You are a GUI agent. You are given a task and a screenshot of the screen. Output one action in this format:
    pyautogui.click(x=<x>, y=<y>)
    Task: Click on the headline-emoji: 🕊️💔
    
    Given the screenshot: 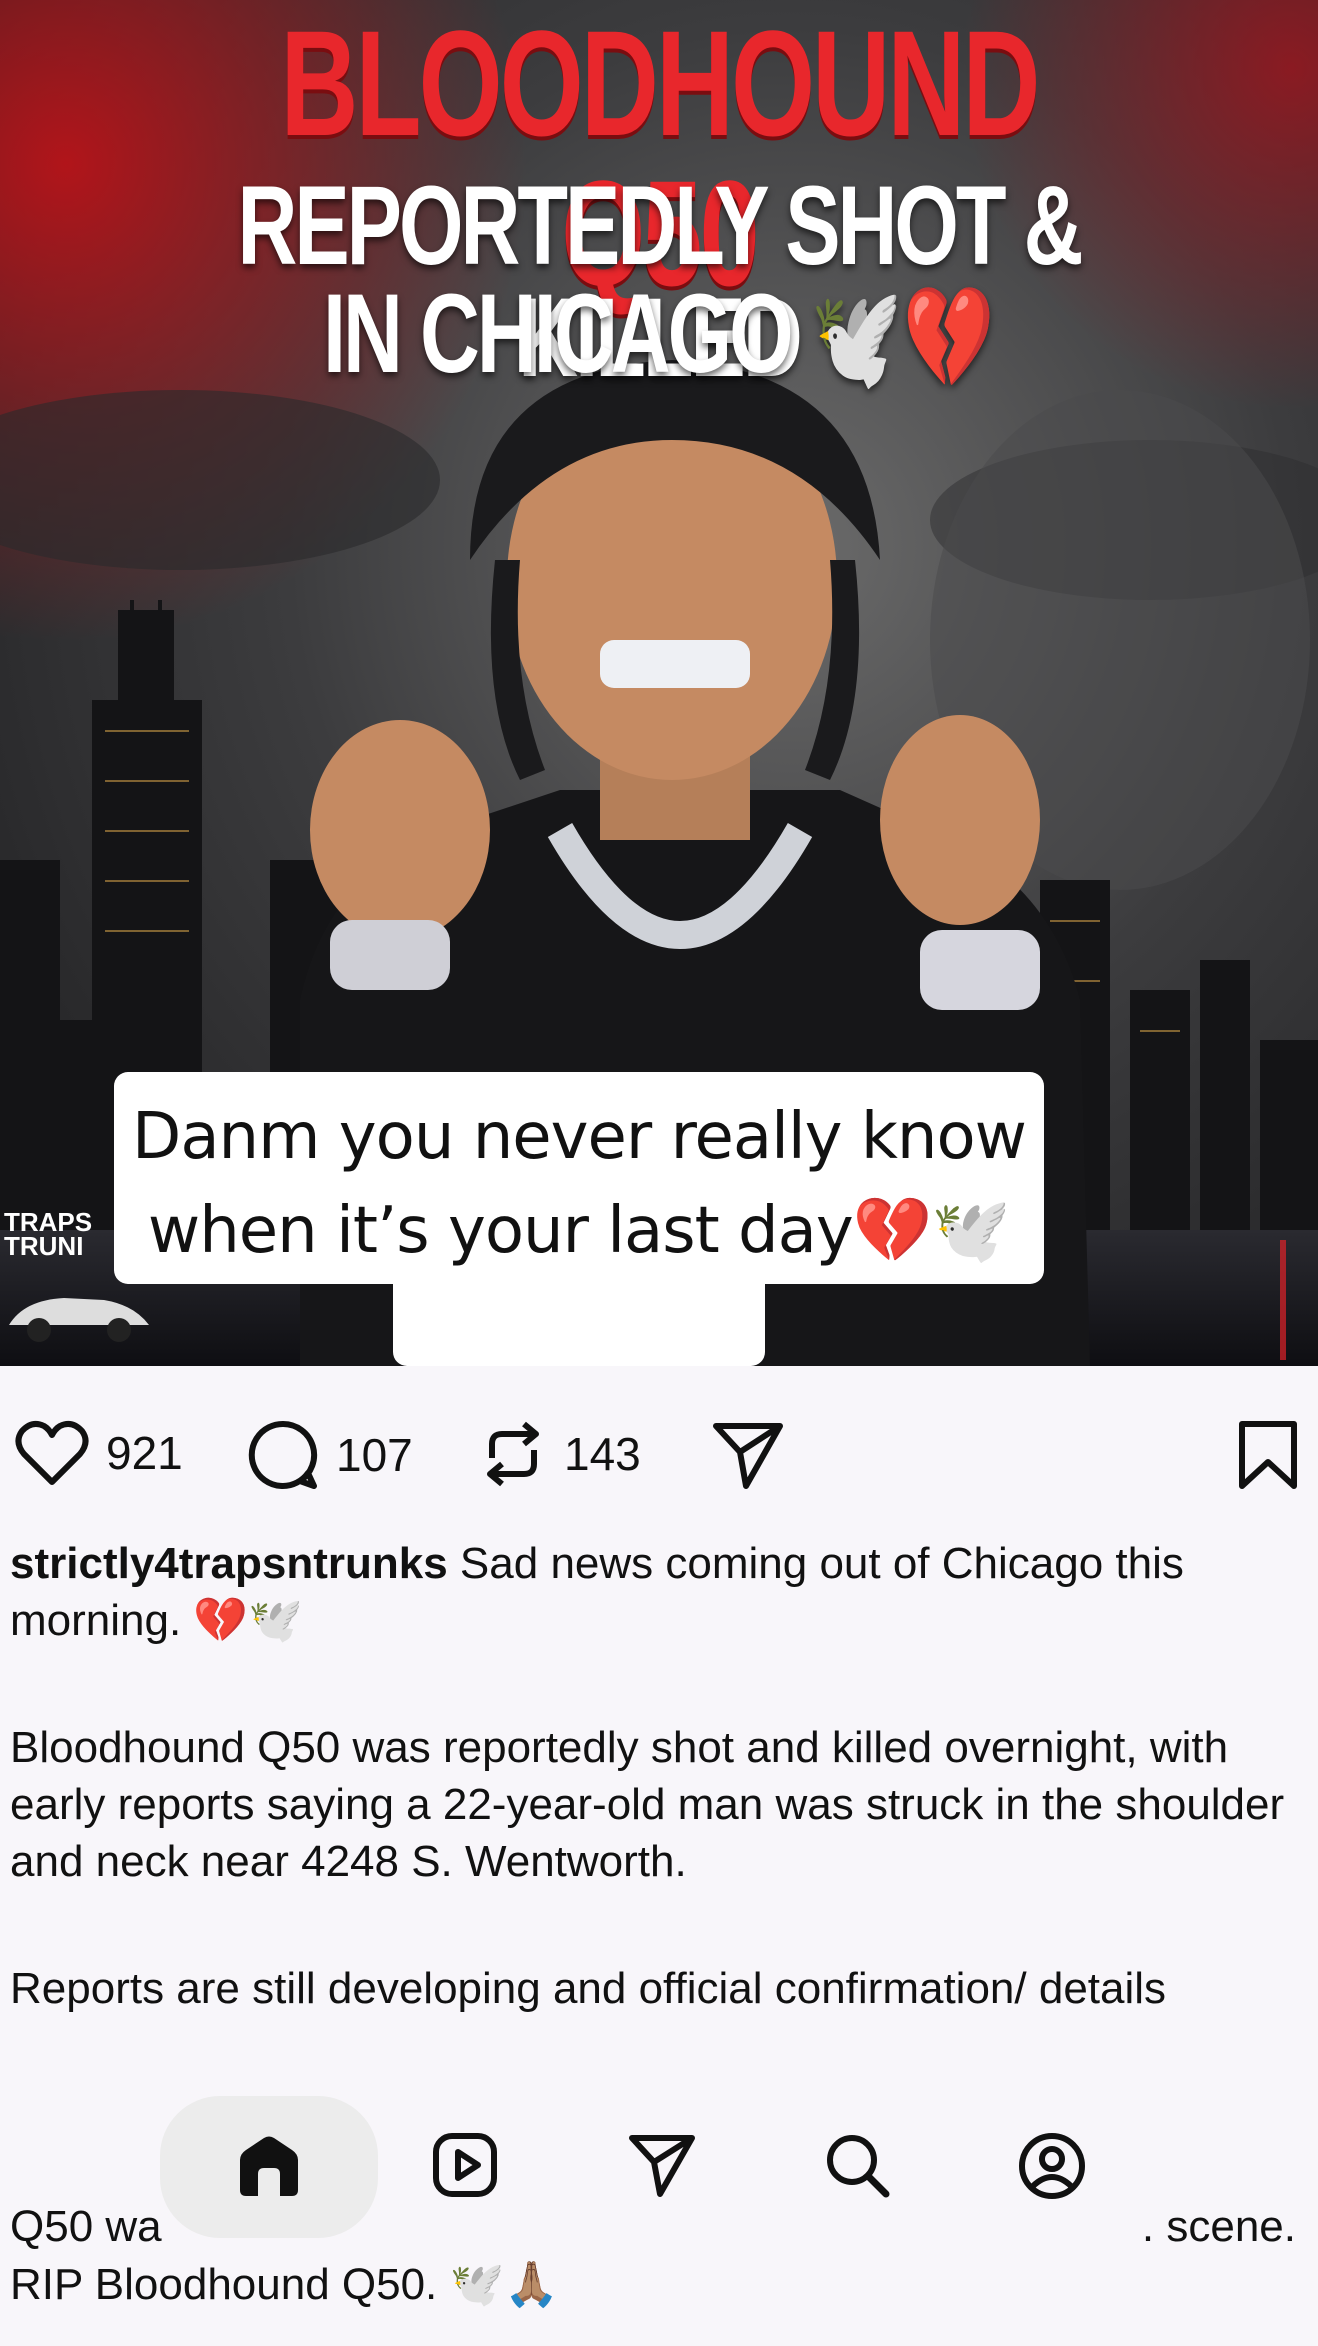 What is the action you would take?
    pyautogui.click(x=903, y=338)
    